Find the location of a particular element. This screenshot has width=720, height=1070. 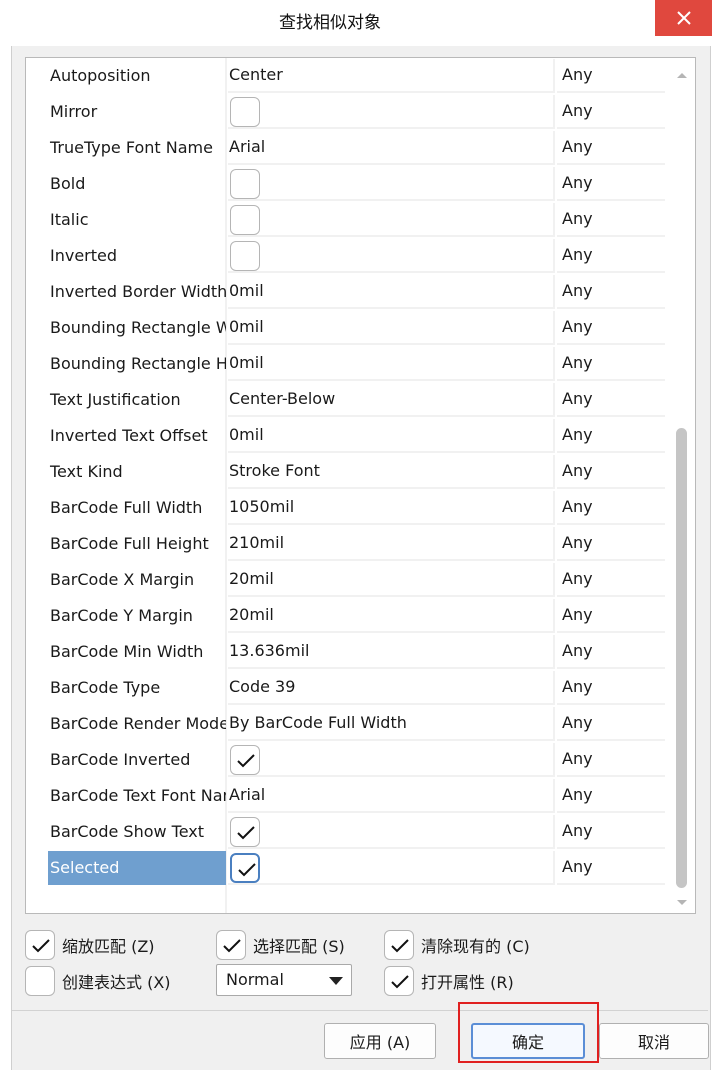

property-row: Inverted Any is located at coordinates (351, 256).